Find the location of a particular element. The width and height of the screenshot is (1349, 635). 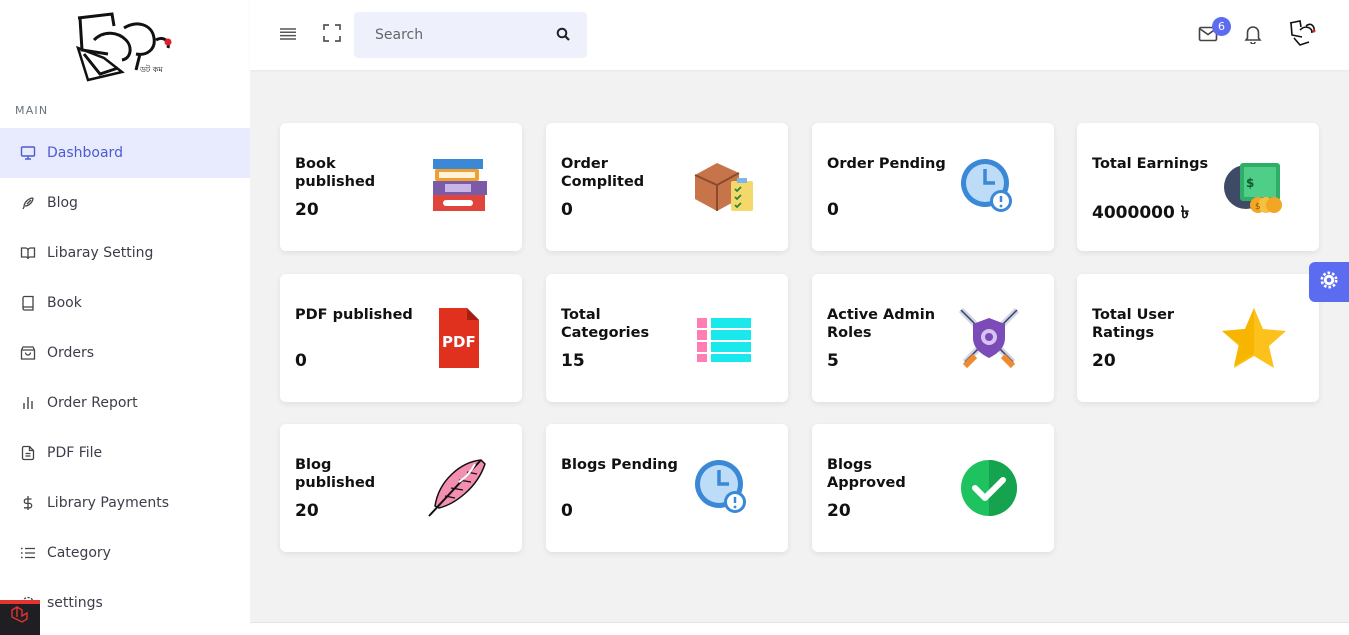

sidebar-item-library-payments: Library Payments is located at coordinates (125, 503).